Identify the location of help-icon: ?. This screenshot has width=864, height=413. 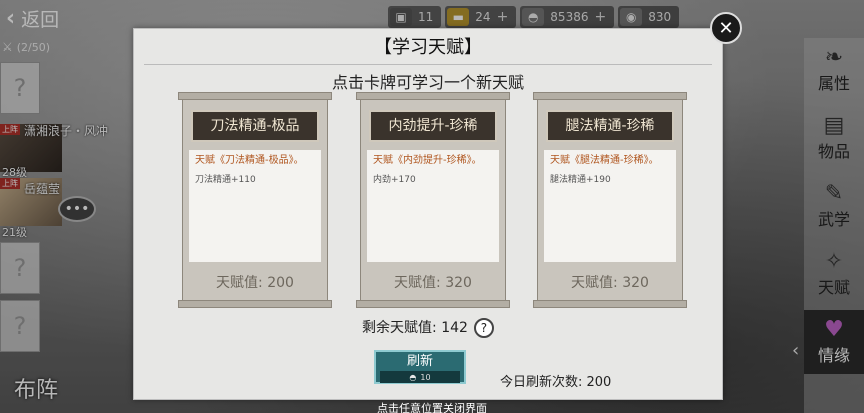
(483, 328).